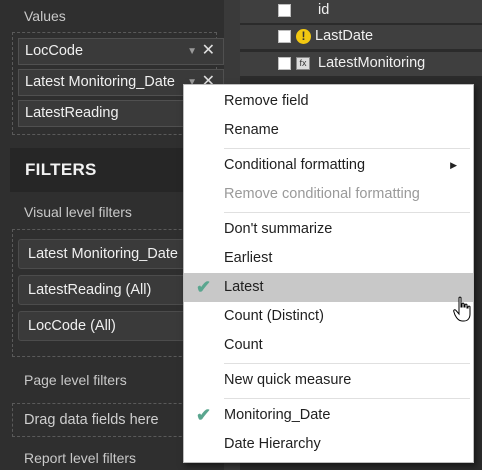  Describe the element at coordinates (100, 82) in the screenshot. I see `well-label: Latest Monitoring_Date` at that location.